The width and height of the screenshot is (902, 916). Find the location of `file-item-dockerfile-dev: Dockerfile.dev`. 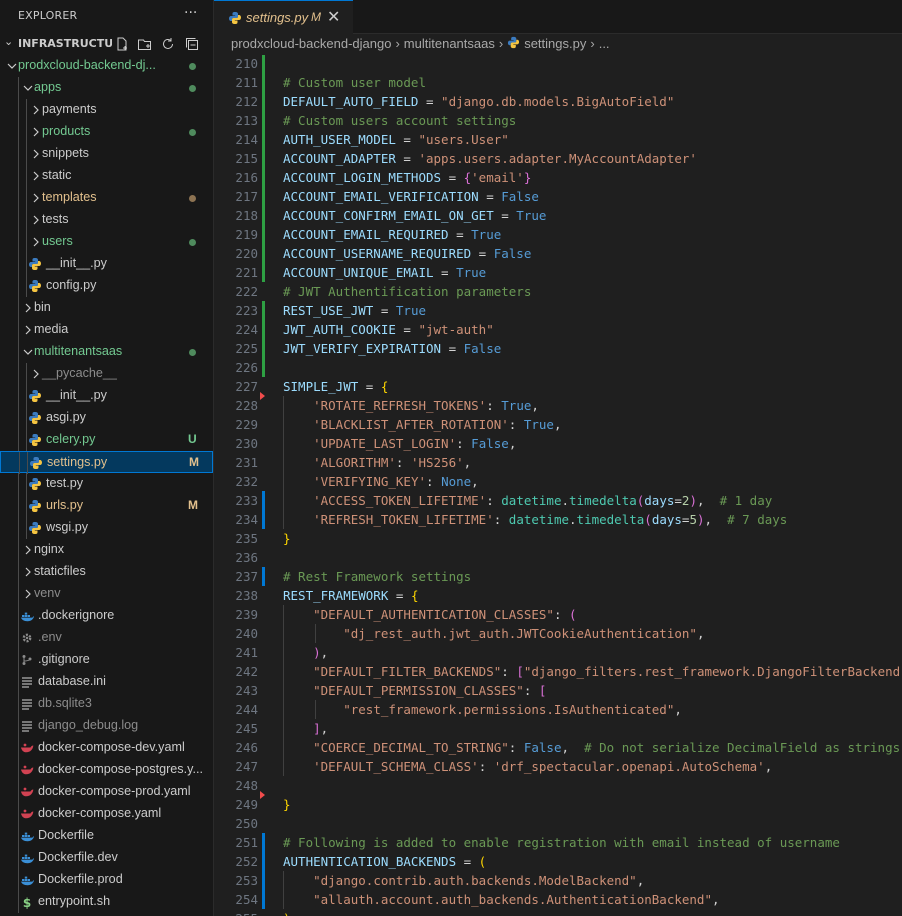

file-item-dockerfile-dev: Dockerfile.dev is located at coordinates (106, 858).